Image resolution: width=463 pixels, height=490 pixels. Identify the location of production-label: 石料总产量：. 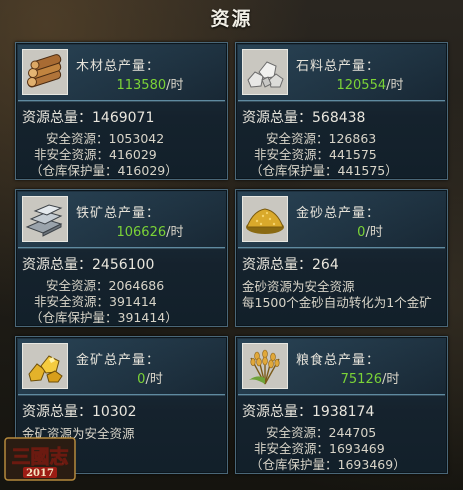
(338, 66).